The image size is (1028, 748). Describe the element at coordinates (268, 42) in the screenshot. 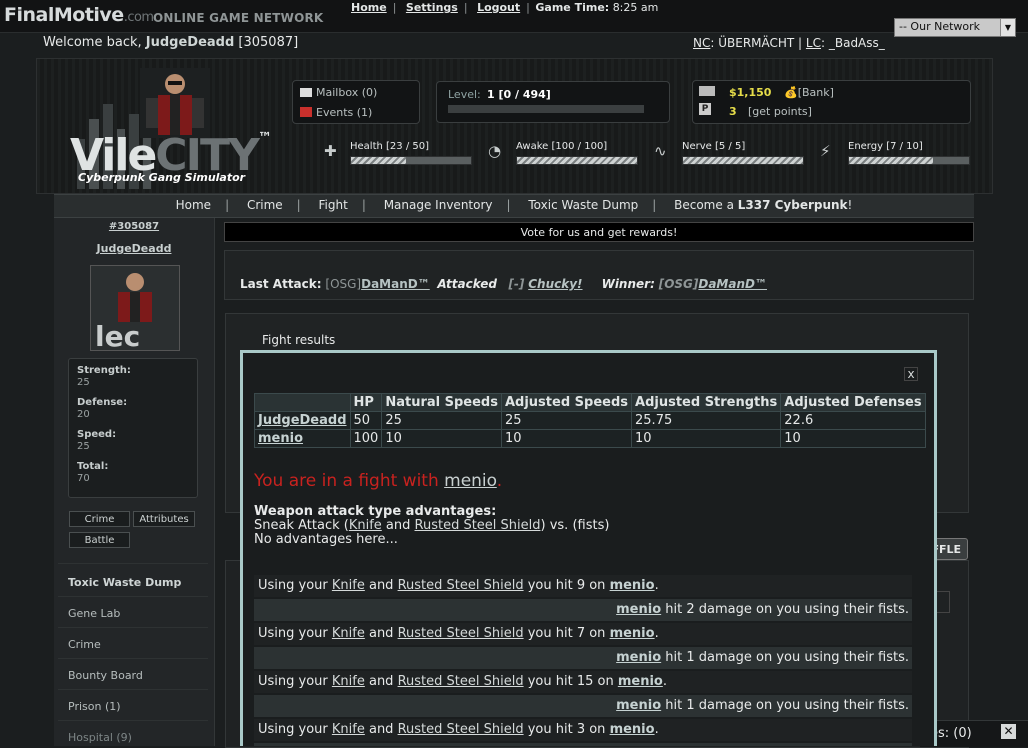

I see `user-id: [305087]` at that location.